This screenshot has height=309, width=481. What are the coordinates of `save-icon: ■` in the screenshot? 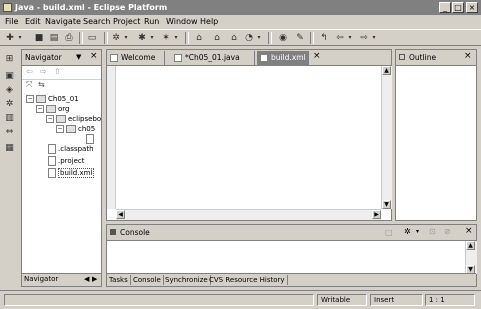 It's located at (39, 38).